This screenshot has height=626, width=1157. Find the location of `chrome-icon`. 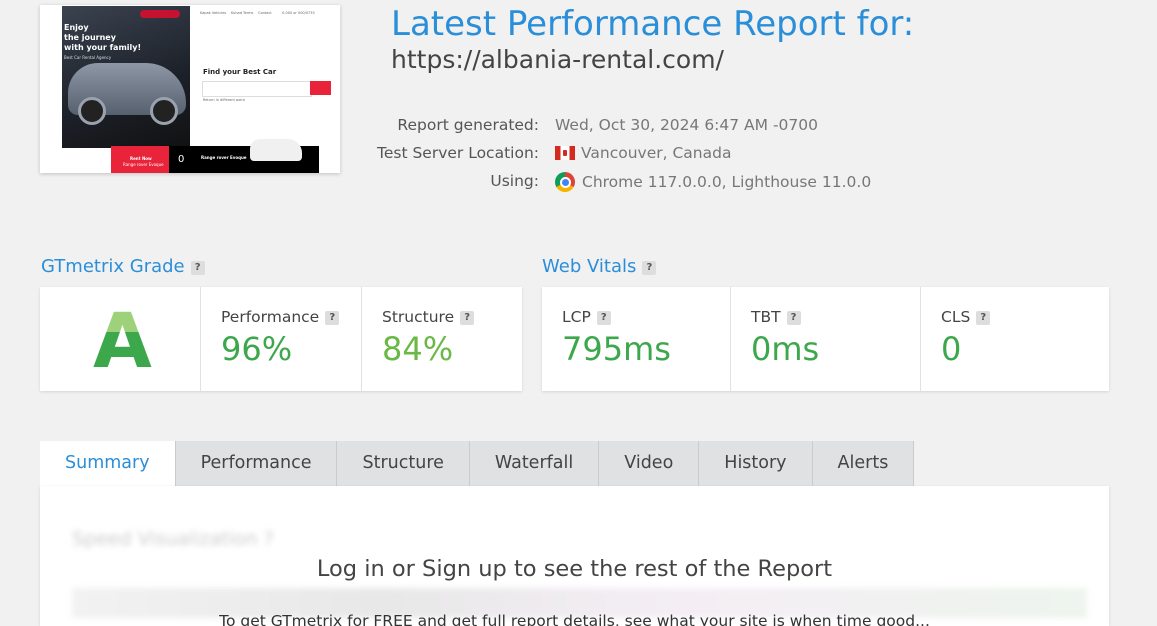

chrome-icon is located at coordinates (565, 182).